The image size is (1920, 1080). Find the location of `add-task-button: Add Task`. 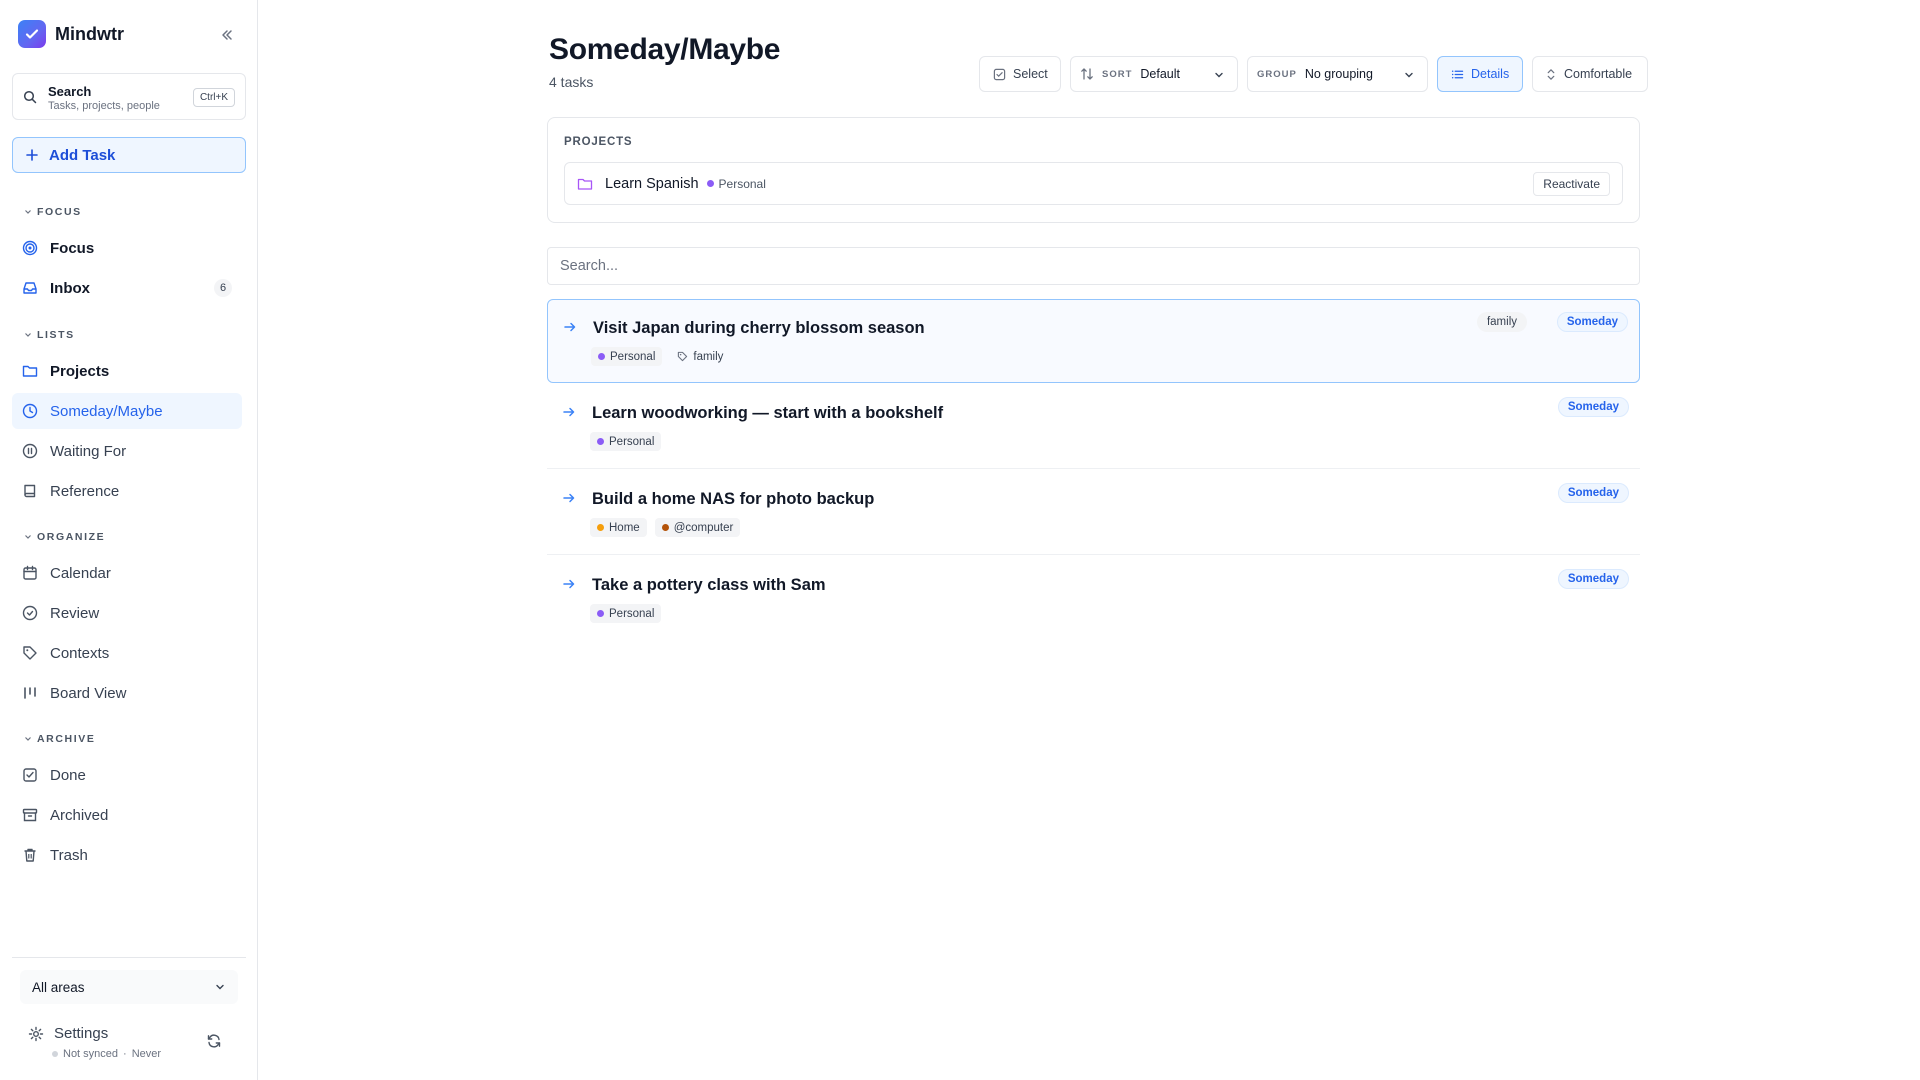

add-task-button: Add Task is located at coordinates (129, 155).